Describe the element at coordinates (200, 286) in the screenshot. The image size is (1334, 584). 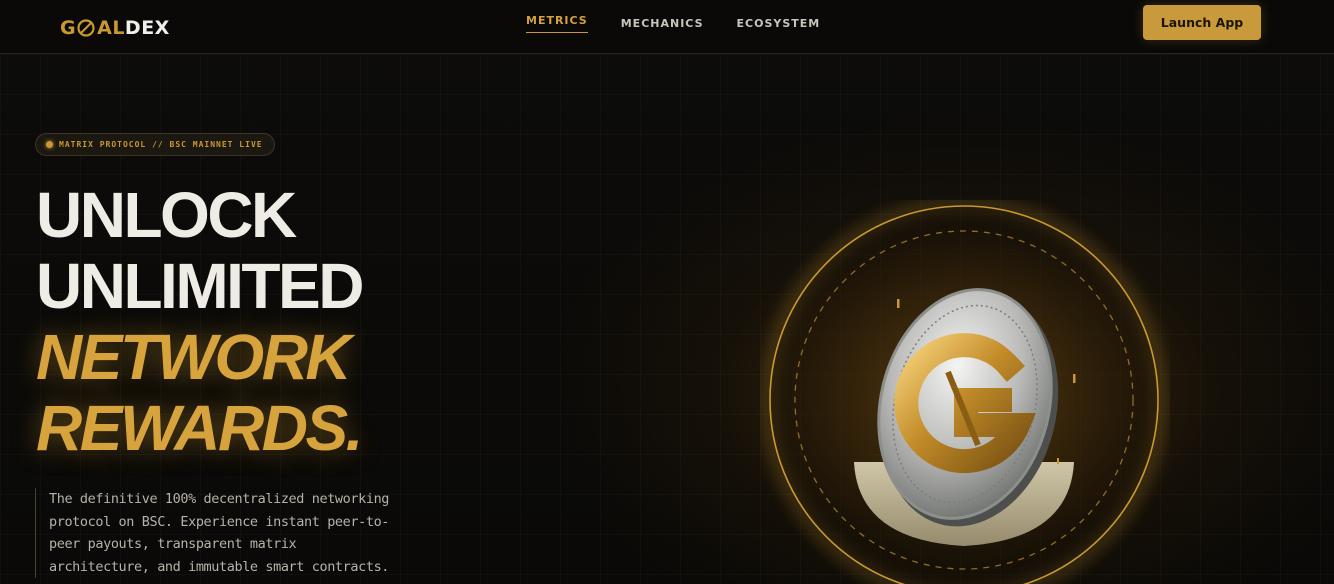
I see `headline-line-2: UNLIMITED` at that location.